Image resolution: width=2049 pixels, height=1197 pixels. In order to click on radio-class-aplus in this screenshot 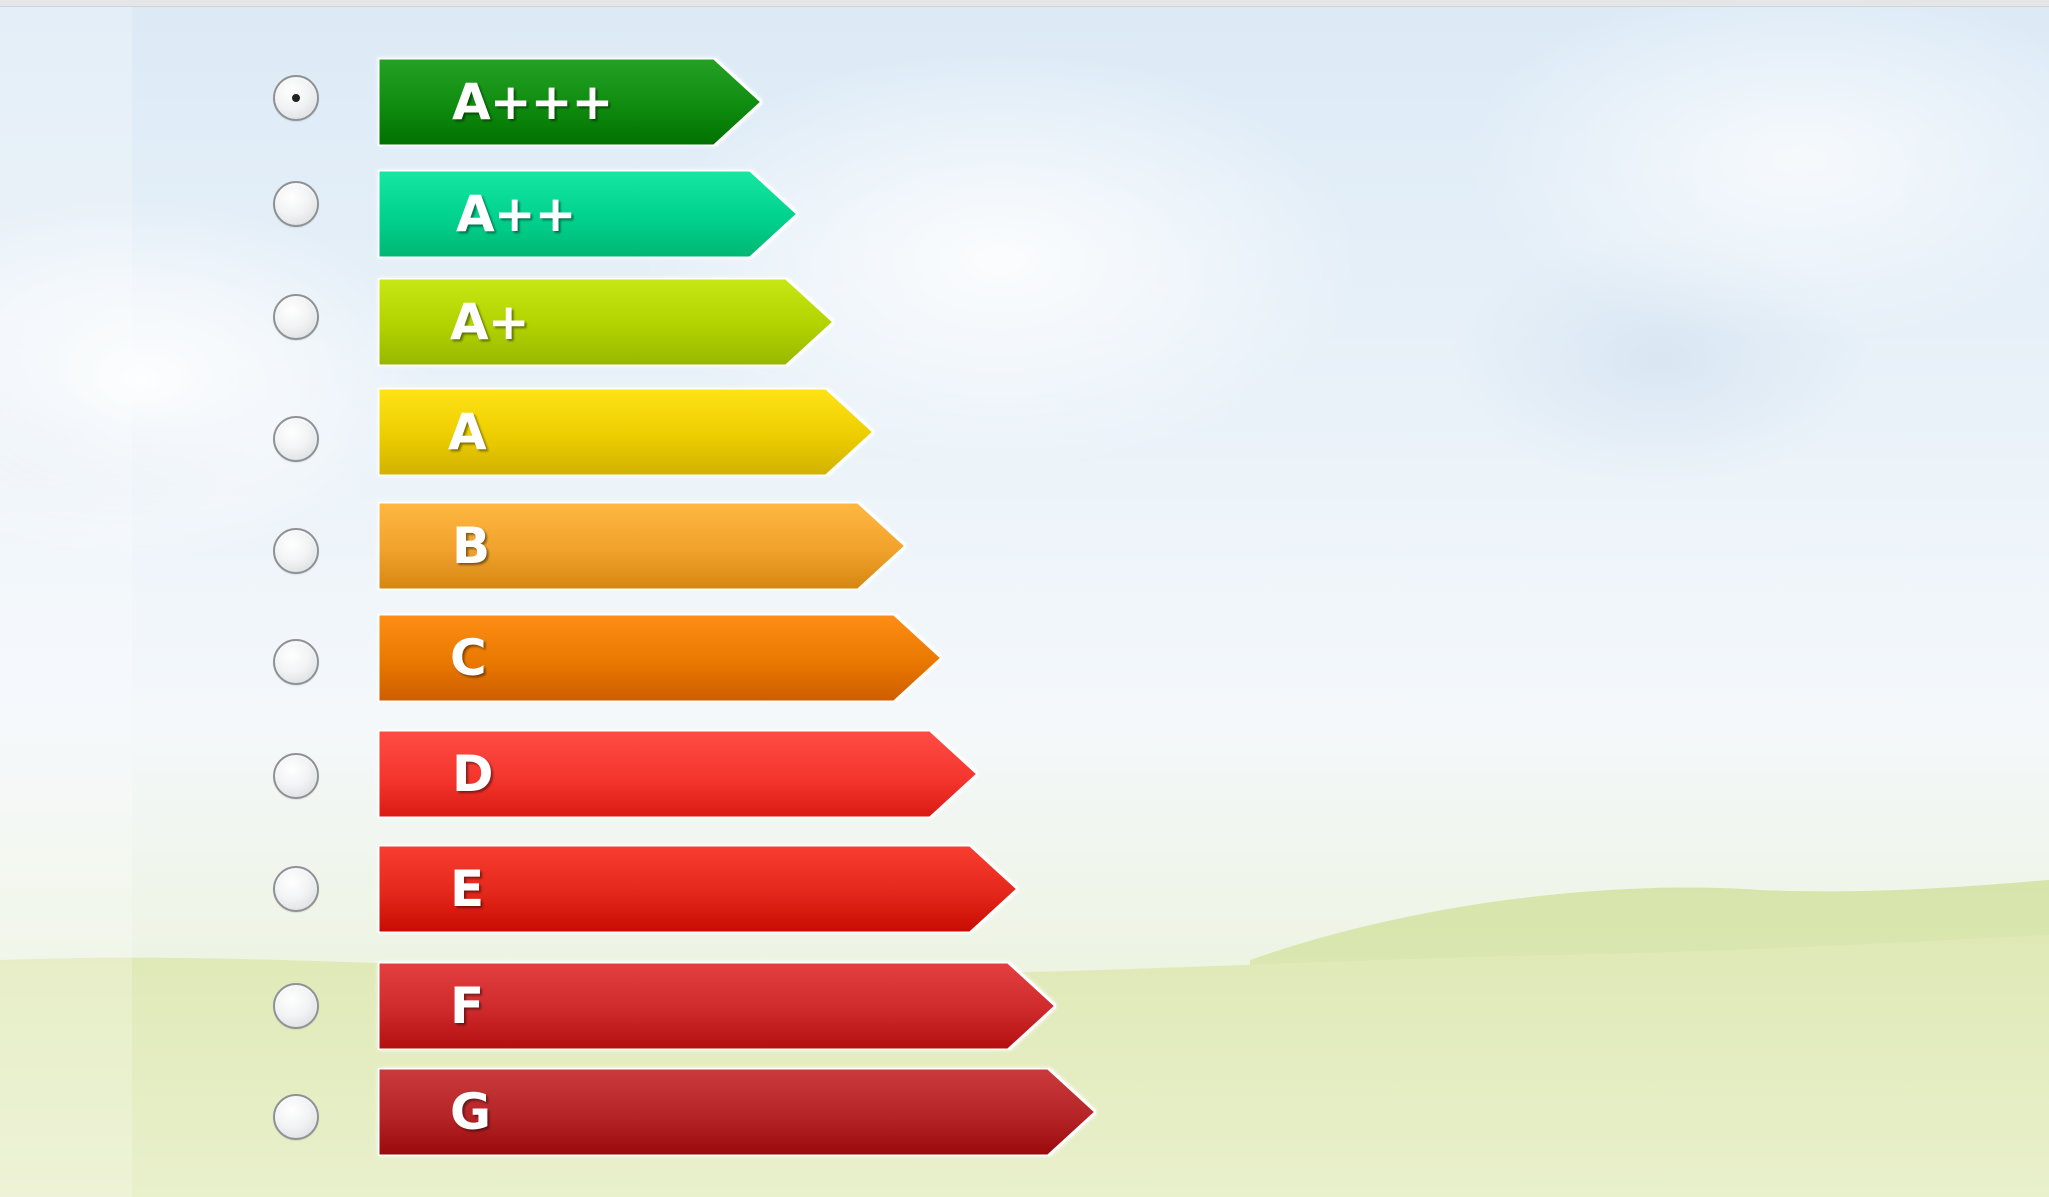, I will do `click(296, 317)`.